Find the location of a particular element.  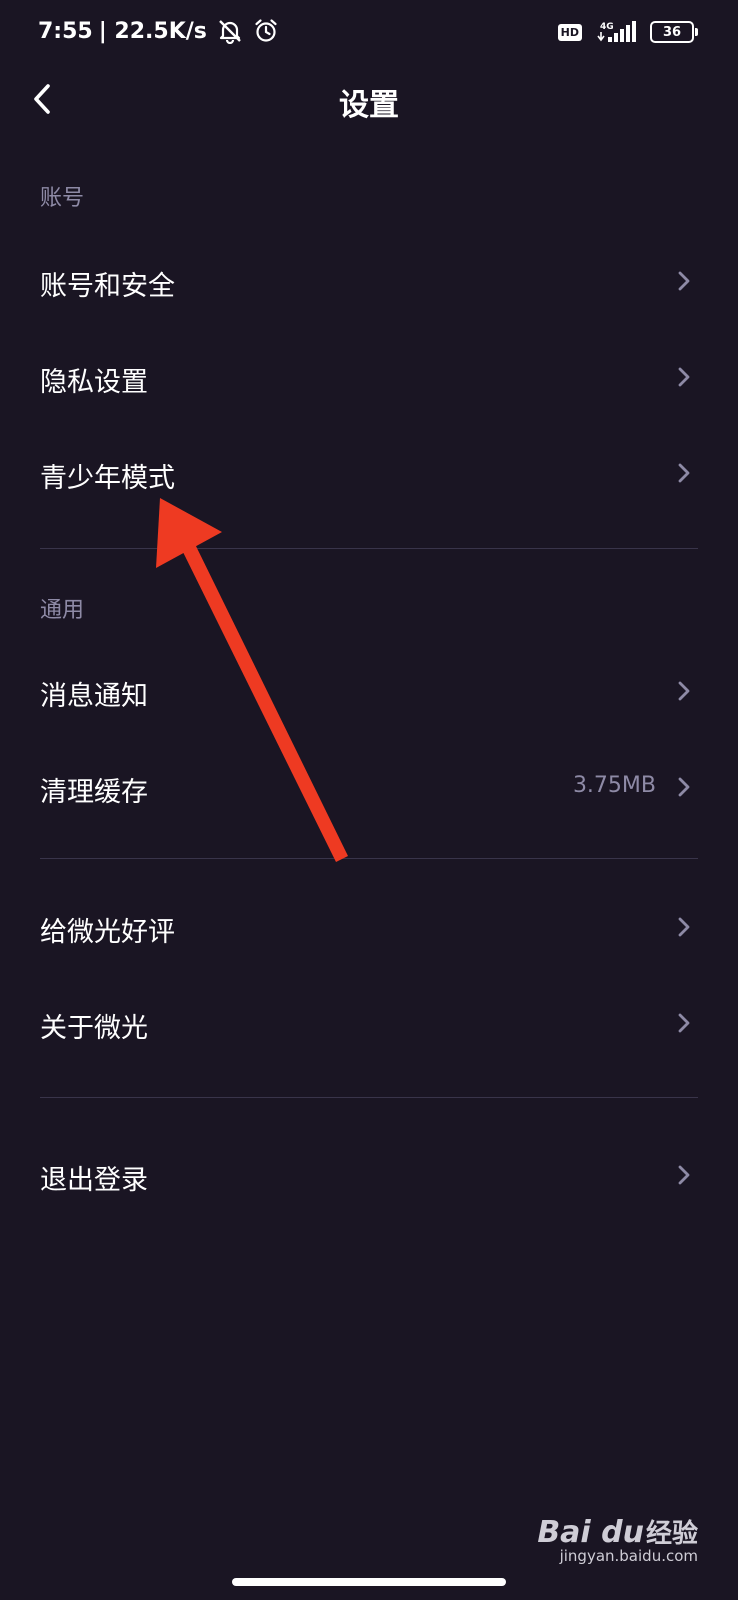

home-indicator is located at coordinates (369, 1582).